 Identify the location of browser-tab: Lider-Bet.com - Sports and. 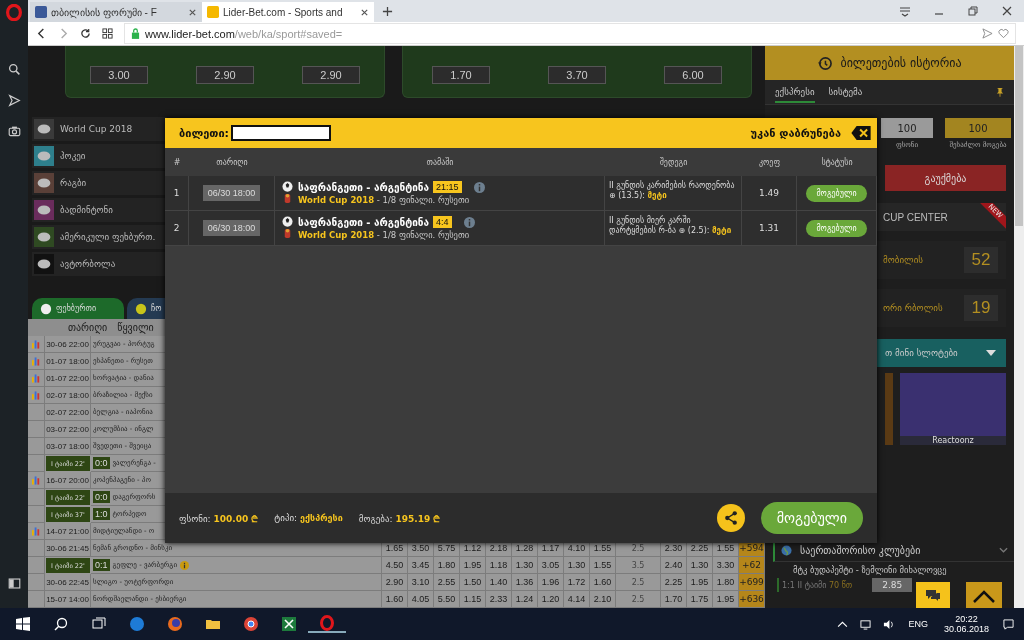
(288, 12).